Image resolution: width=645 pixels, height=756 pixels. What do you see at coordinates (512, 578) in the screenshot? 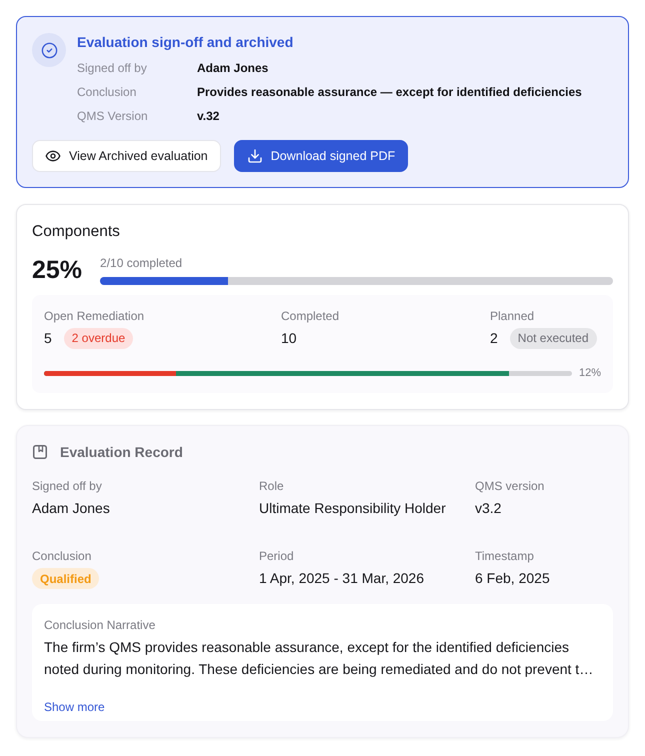
I see `field-value: 6 Feb, 2025` at bounding box center [512, 578].